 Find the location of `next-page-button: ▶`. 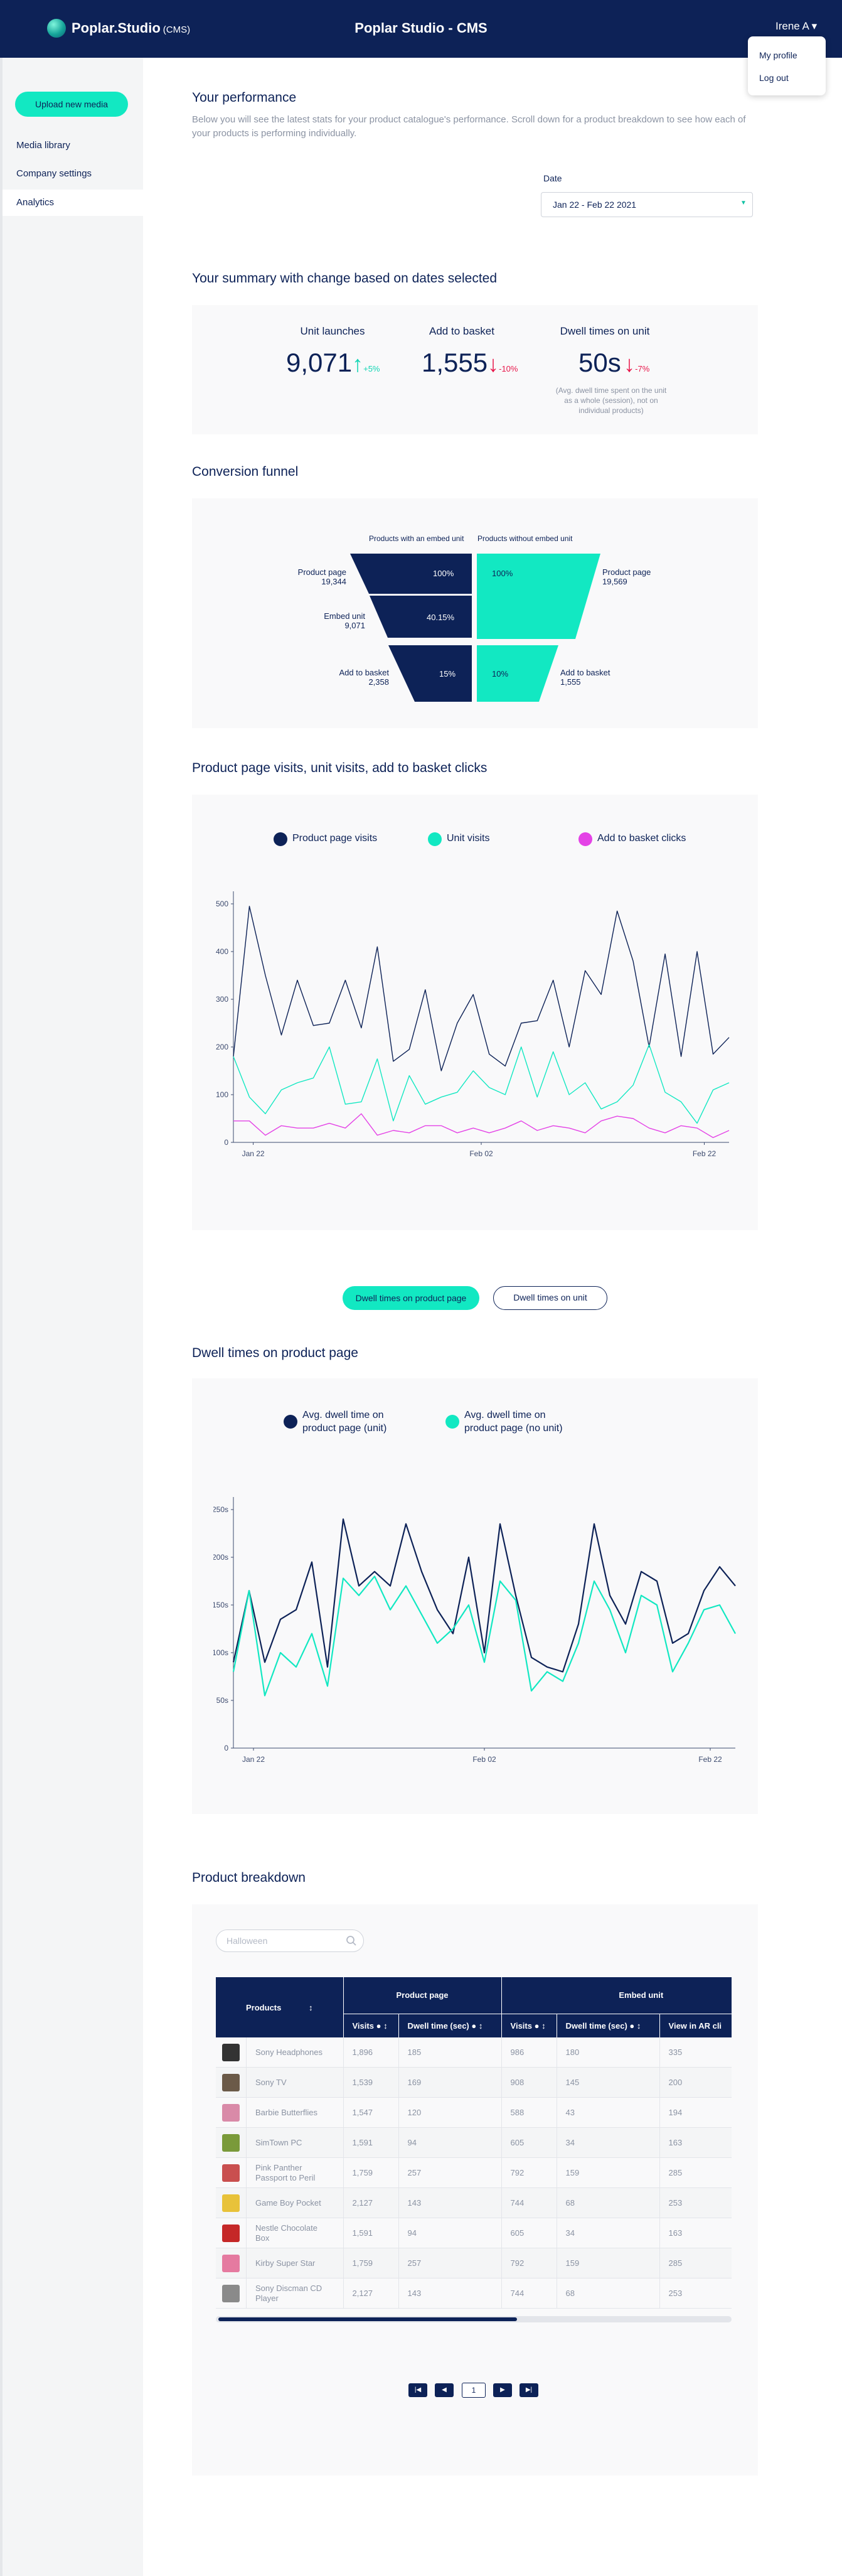

next-page-button: ▶ is located at coordinates (503, 2390).